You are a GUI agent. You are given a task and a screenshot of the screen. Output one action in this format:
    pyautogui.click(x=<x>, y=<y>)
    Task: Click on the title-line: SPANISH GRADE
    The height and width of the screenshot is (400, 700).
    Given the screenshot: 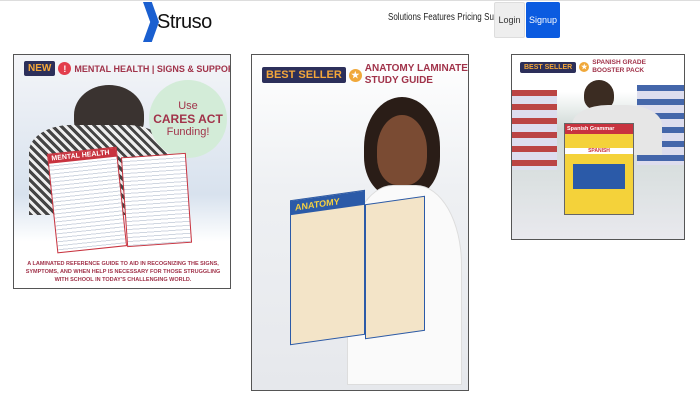 What is the action you would take?
    pyautogui.click(x=619, y=62)
    